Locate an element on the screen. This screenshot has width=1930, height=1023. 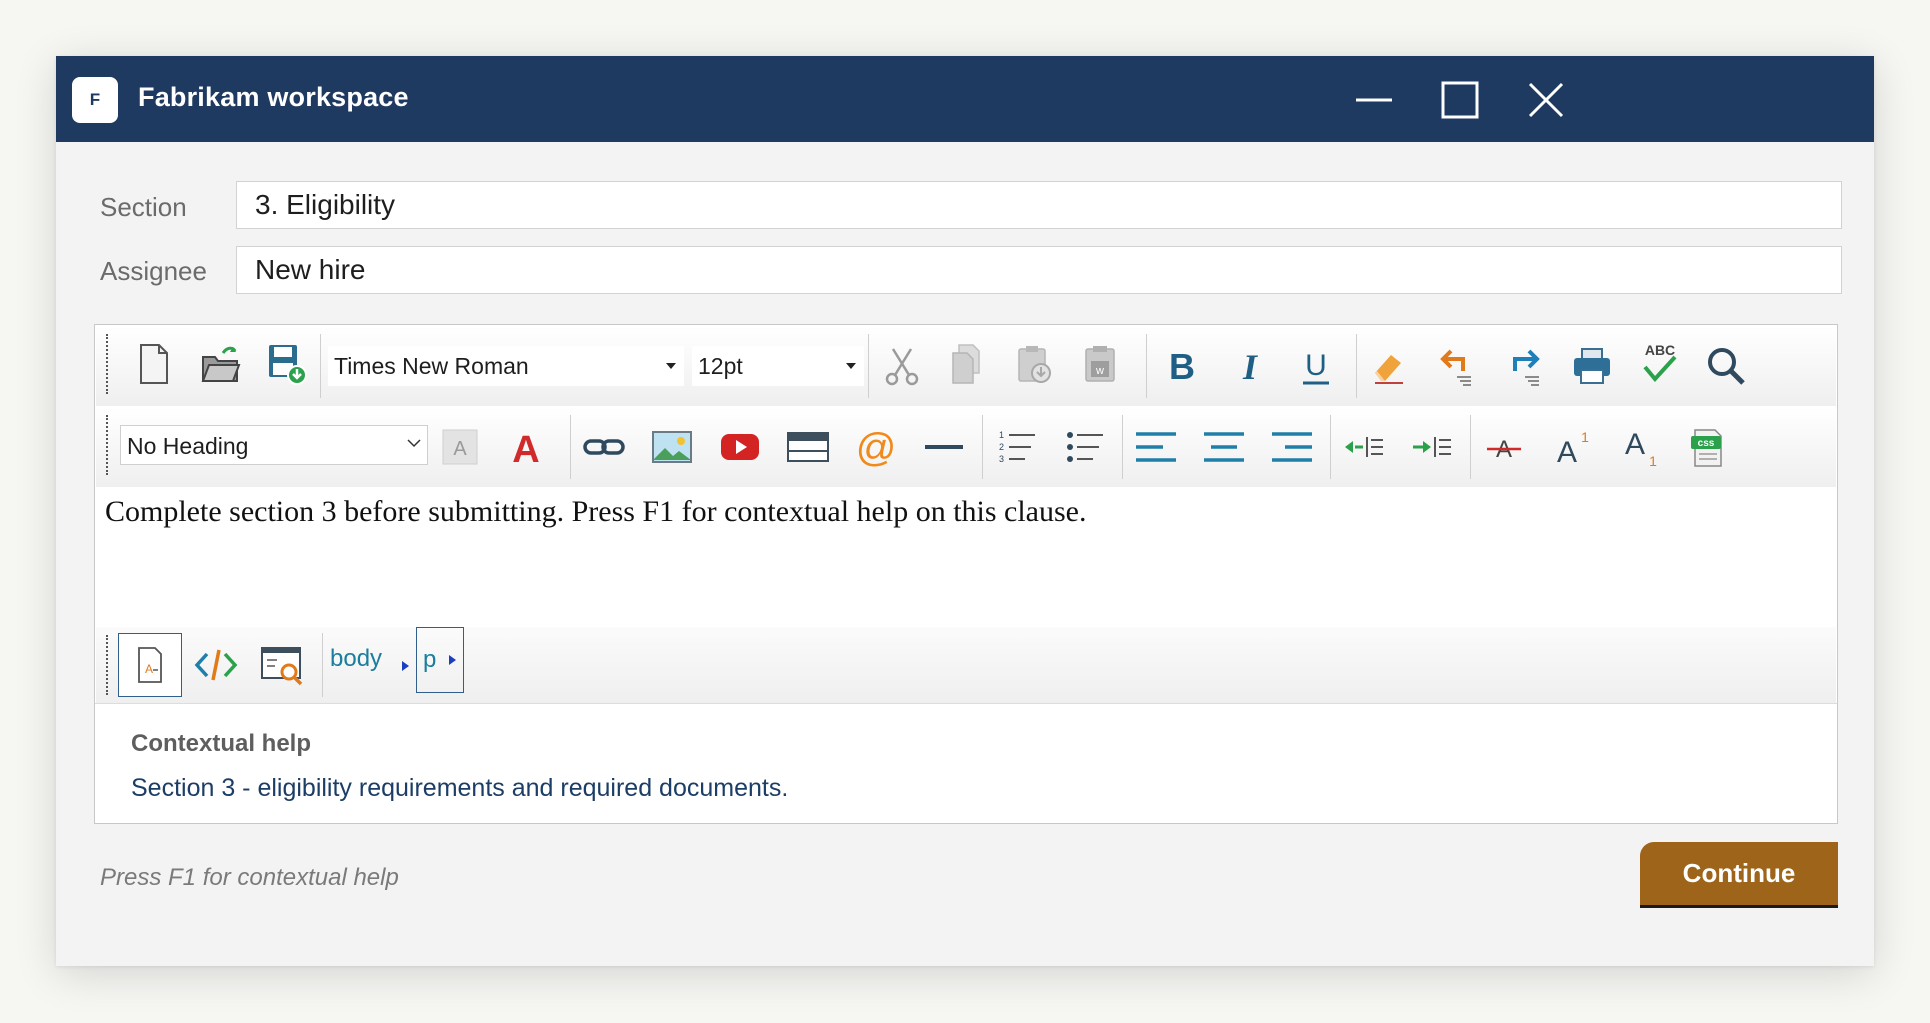
italic-icon: I is located at coordinates (1250, 366).